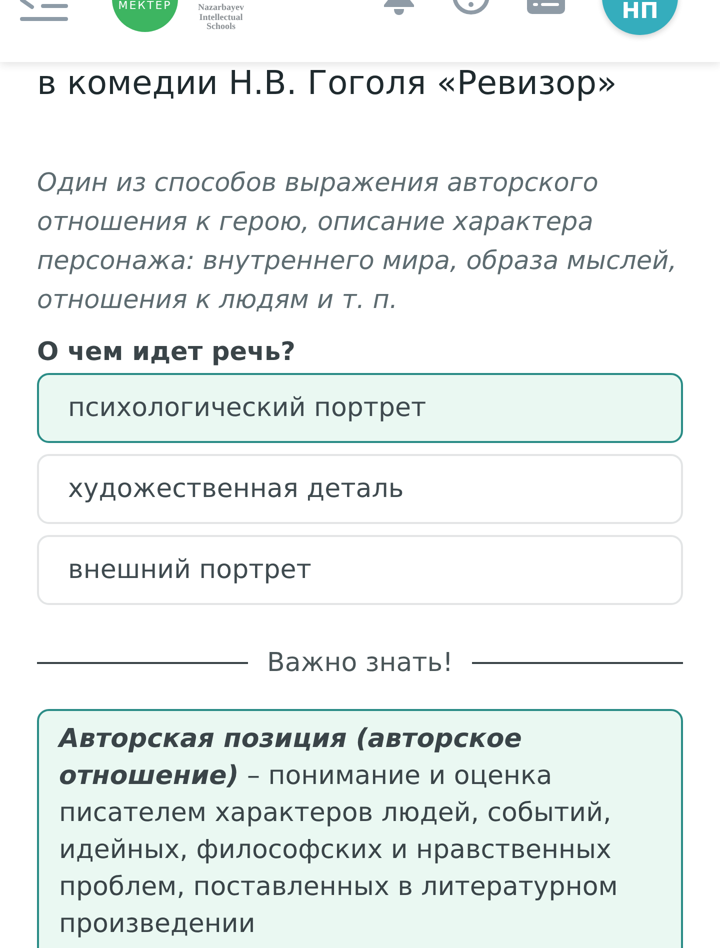  Describe the element at coordinates (327, 83) in the screenshot. I see `lesson-title: в комедии Н.В. Гоголя «Ревизор»` at that location.